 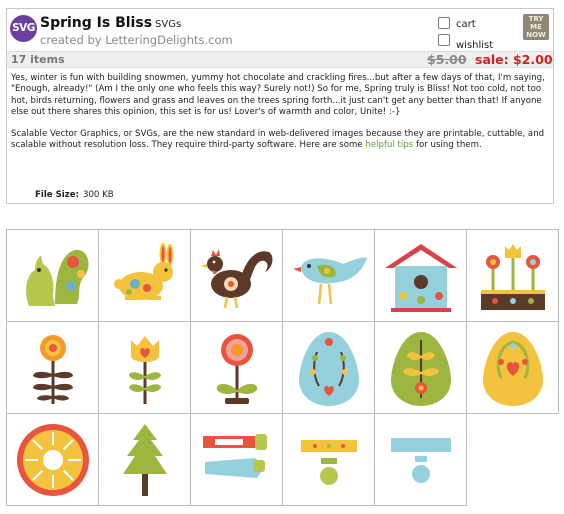 I want to click on empty-grid-slot, so click(x=513, y=460).